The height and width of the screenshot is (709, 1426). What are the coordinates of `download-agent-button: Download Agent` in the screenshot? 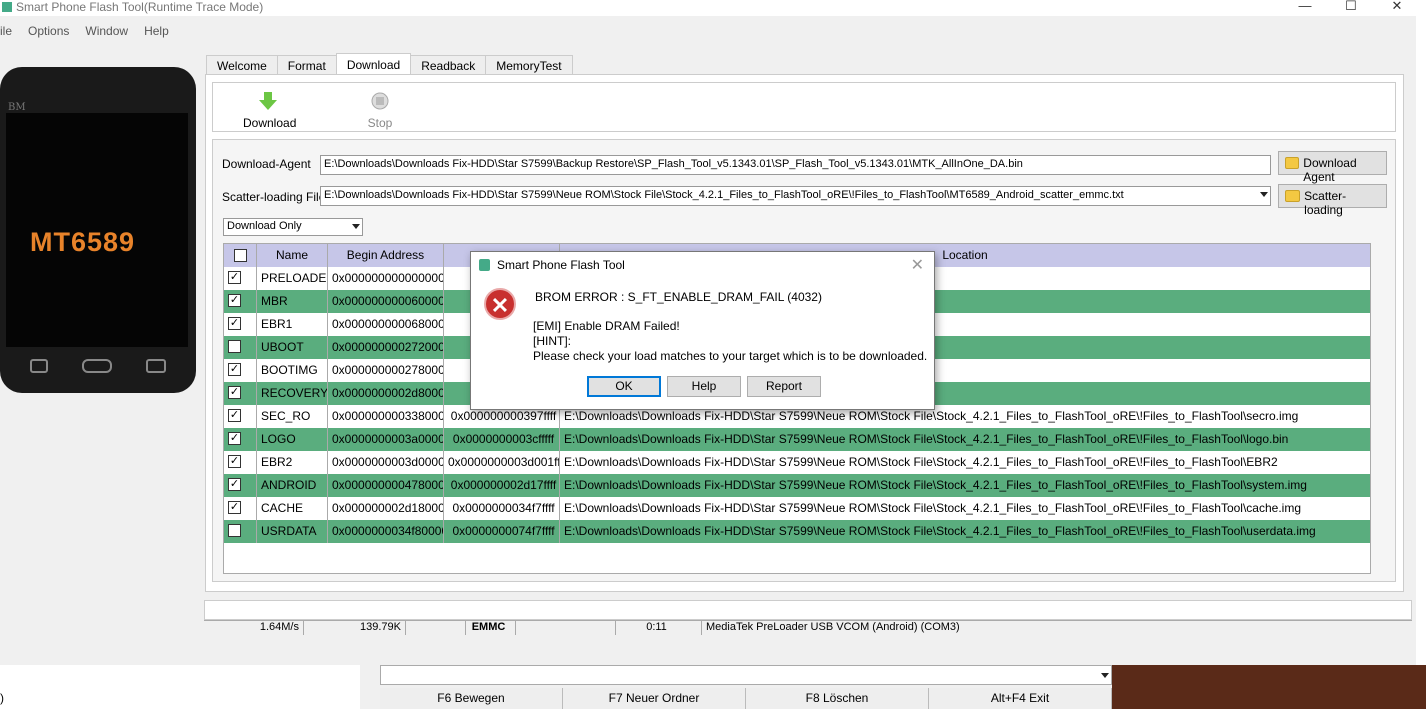 It's located at (1332, 167).